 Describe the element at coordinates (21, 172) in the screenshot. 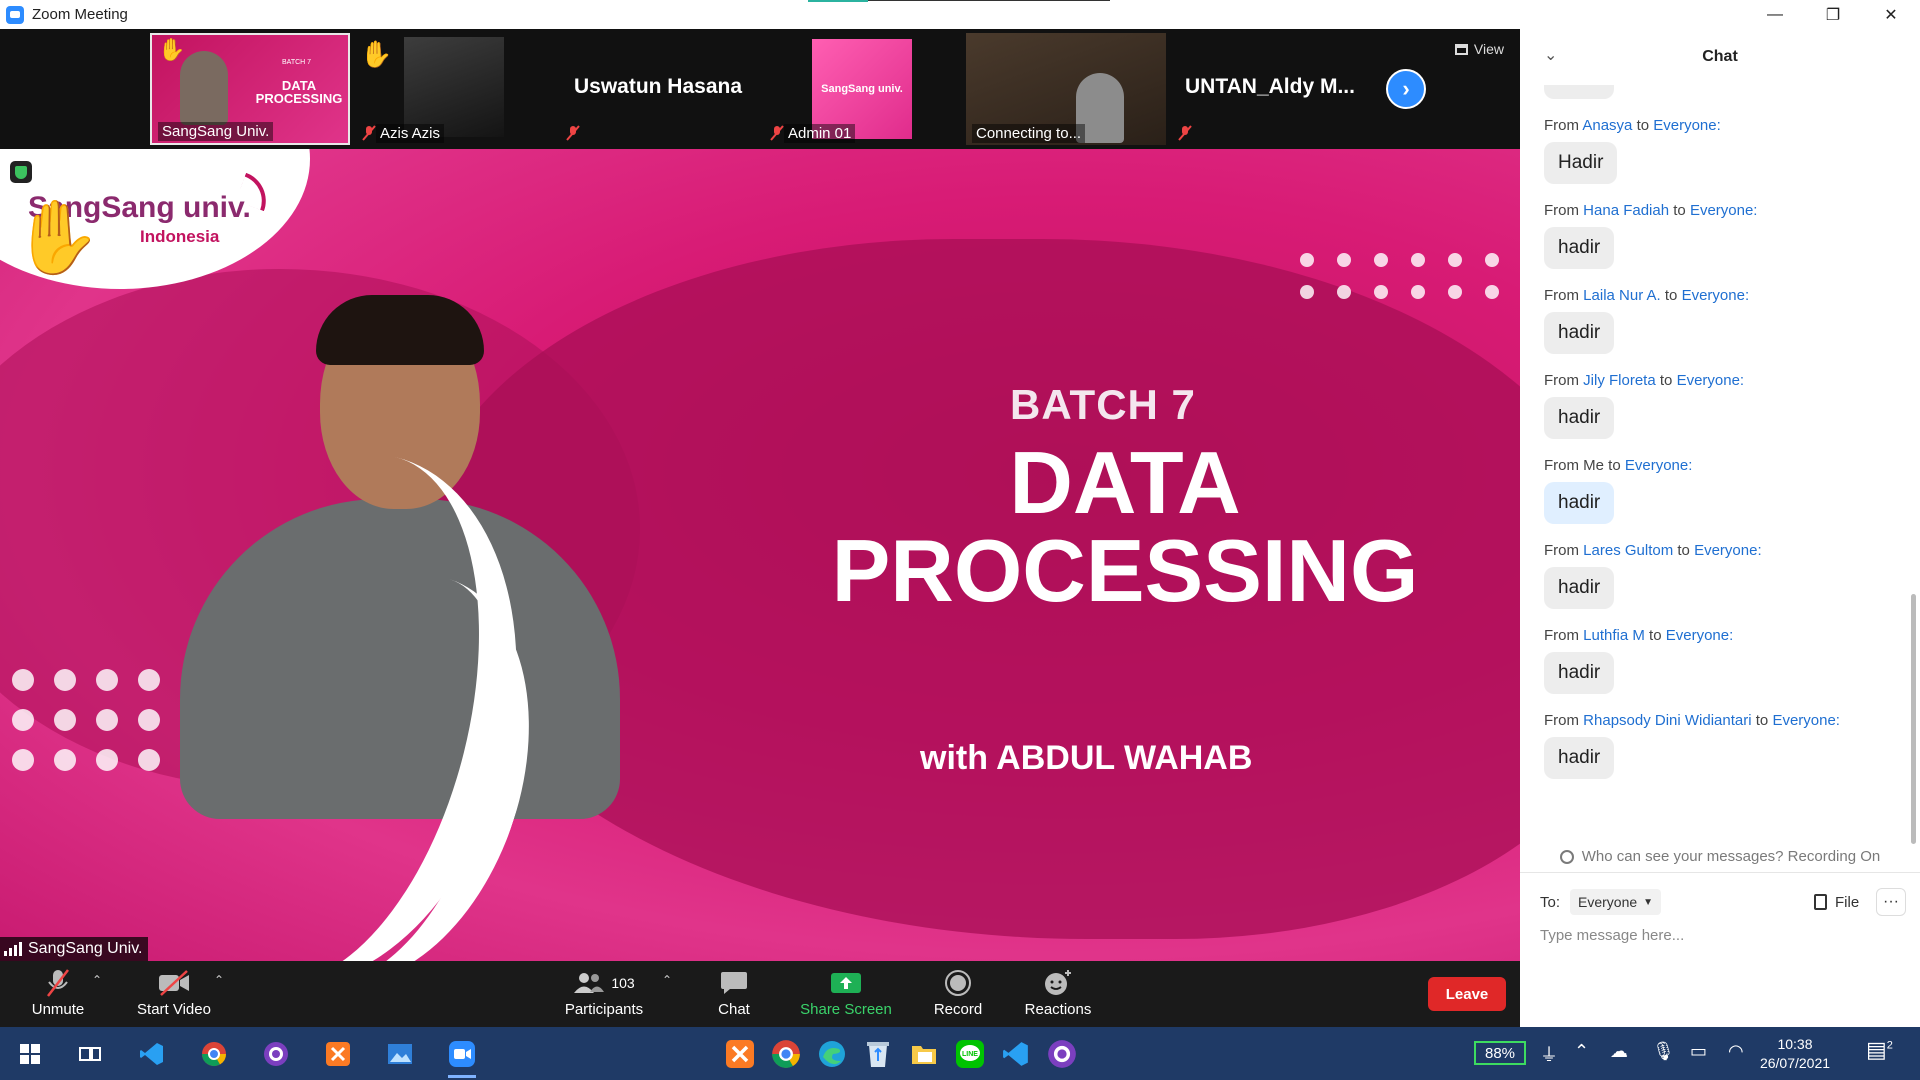

I see `security-shield-icon` at that location.